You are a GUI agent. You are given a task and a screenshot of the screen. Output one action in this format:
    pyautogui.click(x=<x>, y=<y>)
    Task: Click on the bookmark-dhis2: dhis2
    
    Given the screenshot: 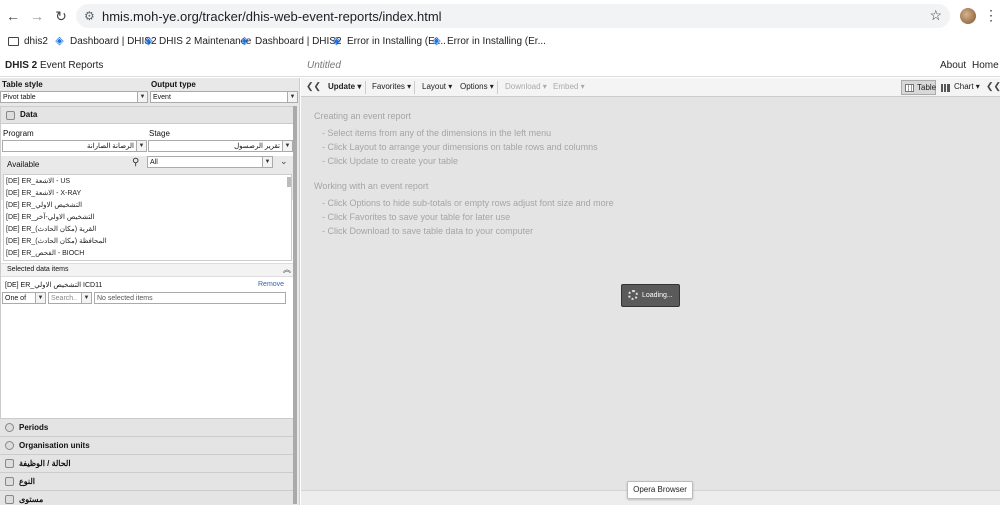 What is the action you would take?
    pyautogui.click(x=28, y=41)
    